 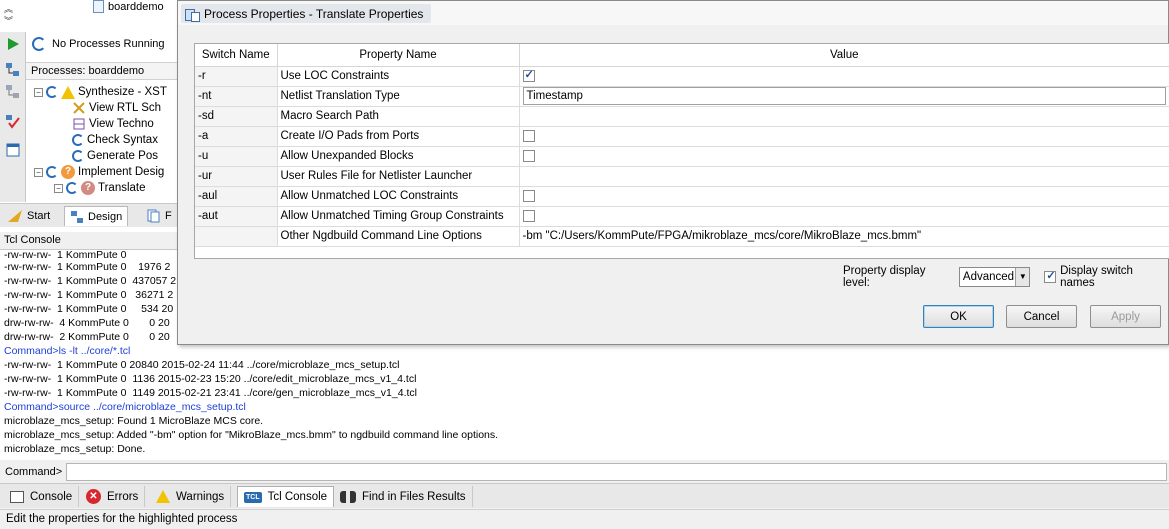 What do you see at coordinates (528, 75) in the screenshot?
I see `use-loc-constraints-checkbox` at bounding box center [528, 75].